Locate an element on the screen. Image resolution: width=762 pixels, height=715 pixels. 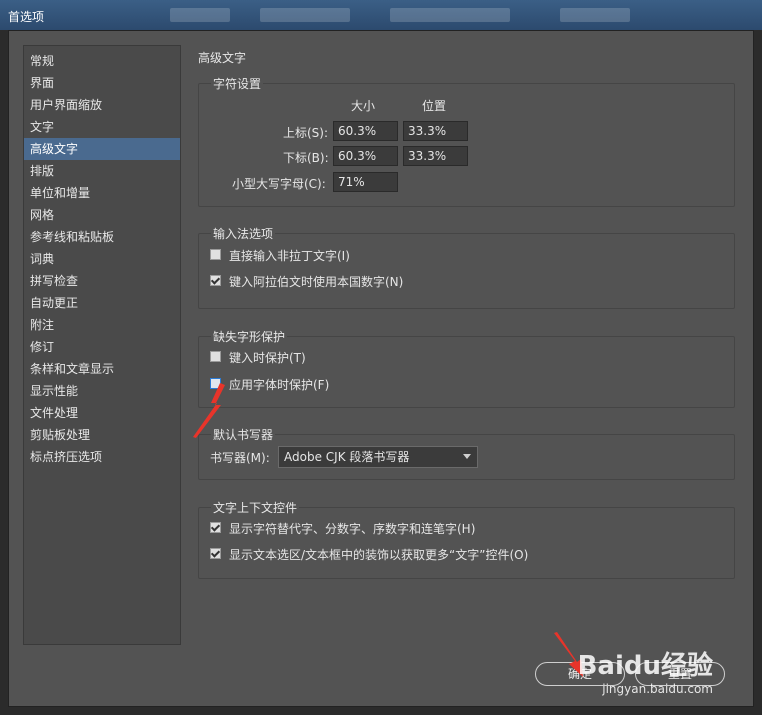
sidebar-item: 拼写检查 is located at coordinates (102, 281).